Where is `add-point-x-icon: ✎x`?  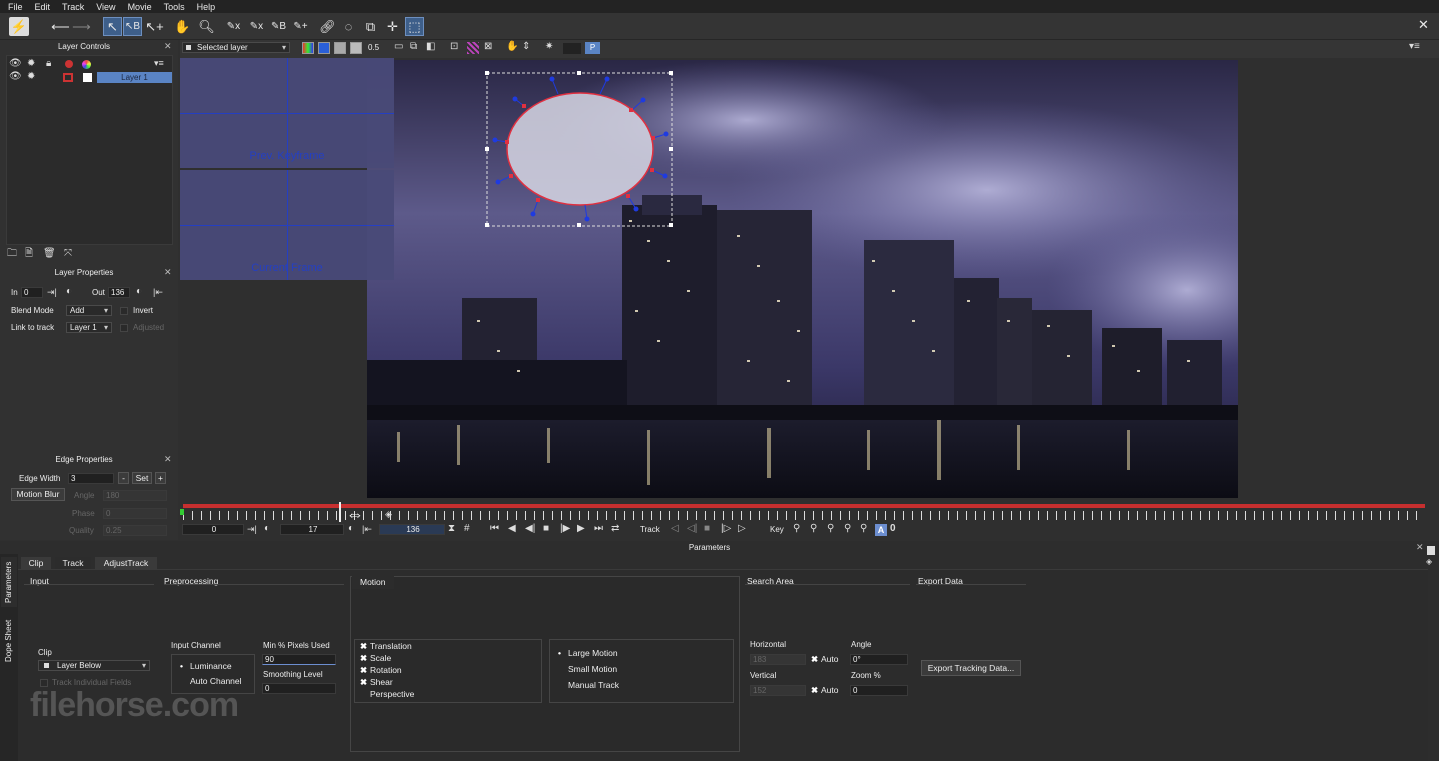
add-point-x-icon: ✎x is located at coordinates (256, 26).